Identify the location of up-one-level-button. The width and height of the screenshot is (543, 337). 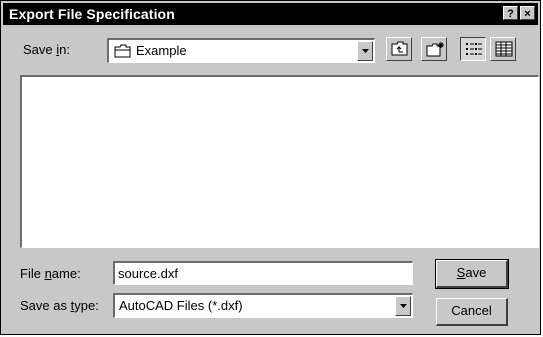
(399, 49).